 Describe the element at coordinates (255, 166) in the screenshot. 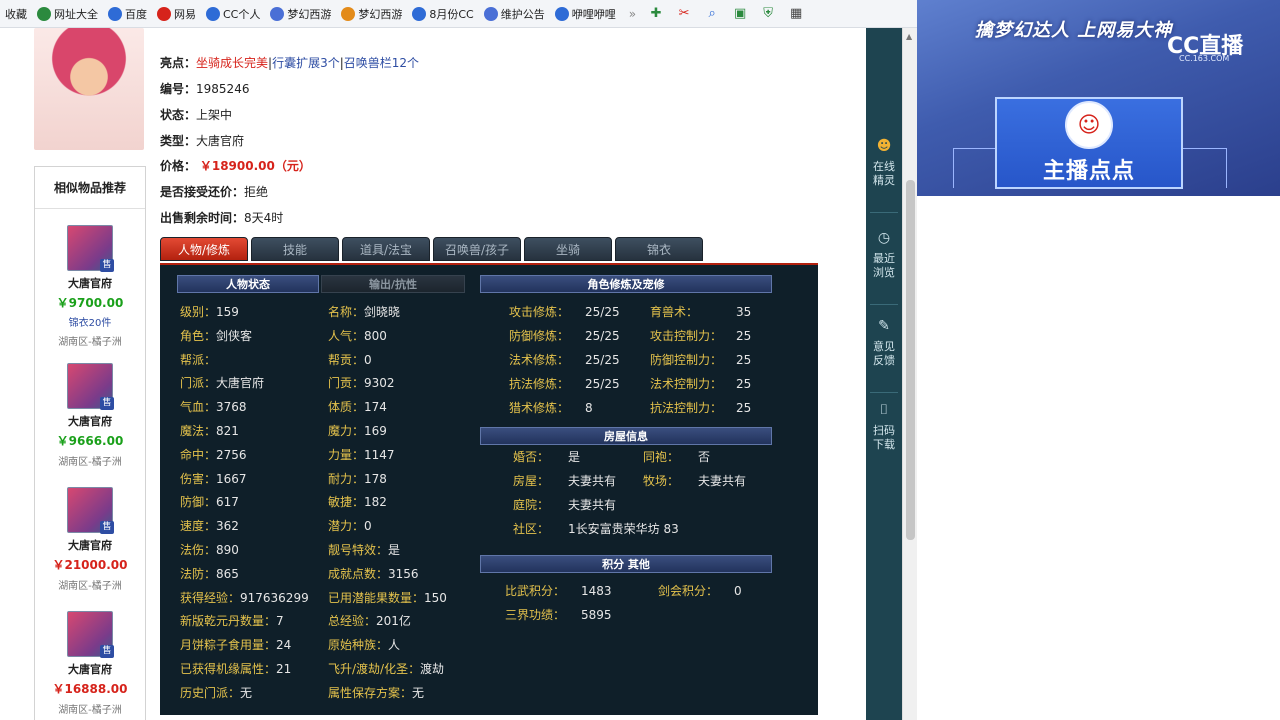

I see `price-value: ￥18900.00（元）` at that location.